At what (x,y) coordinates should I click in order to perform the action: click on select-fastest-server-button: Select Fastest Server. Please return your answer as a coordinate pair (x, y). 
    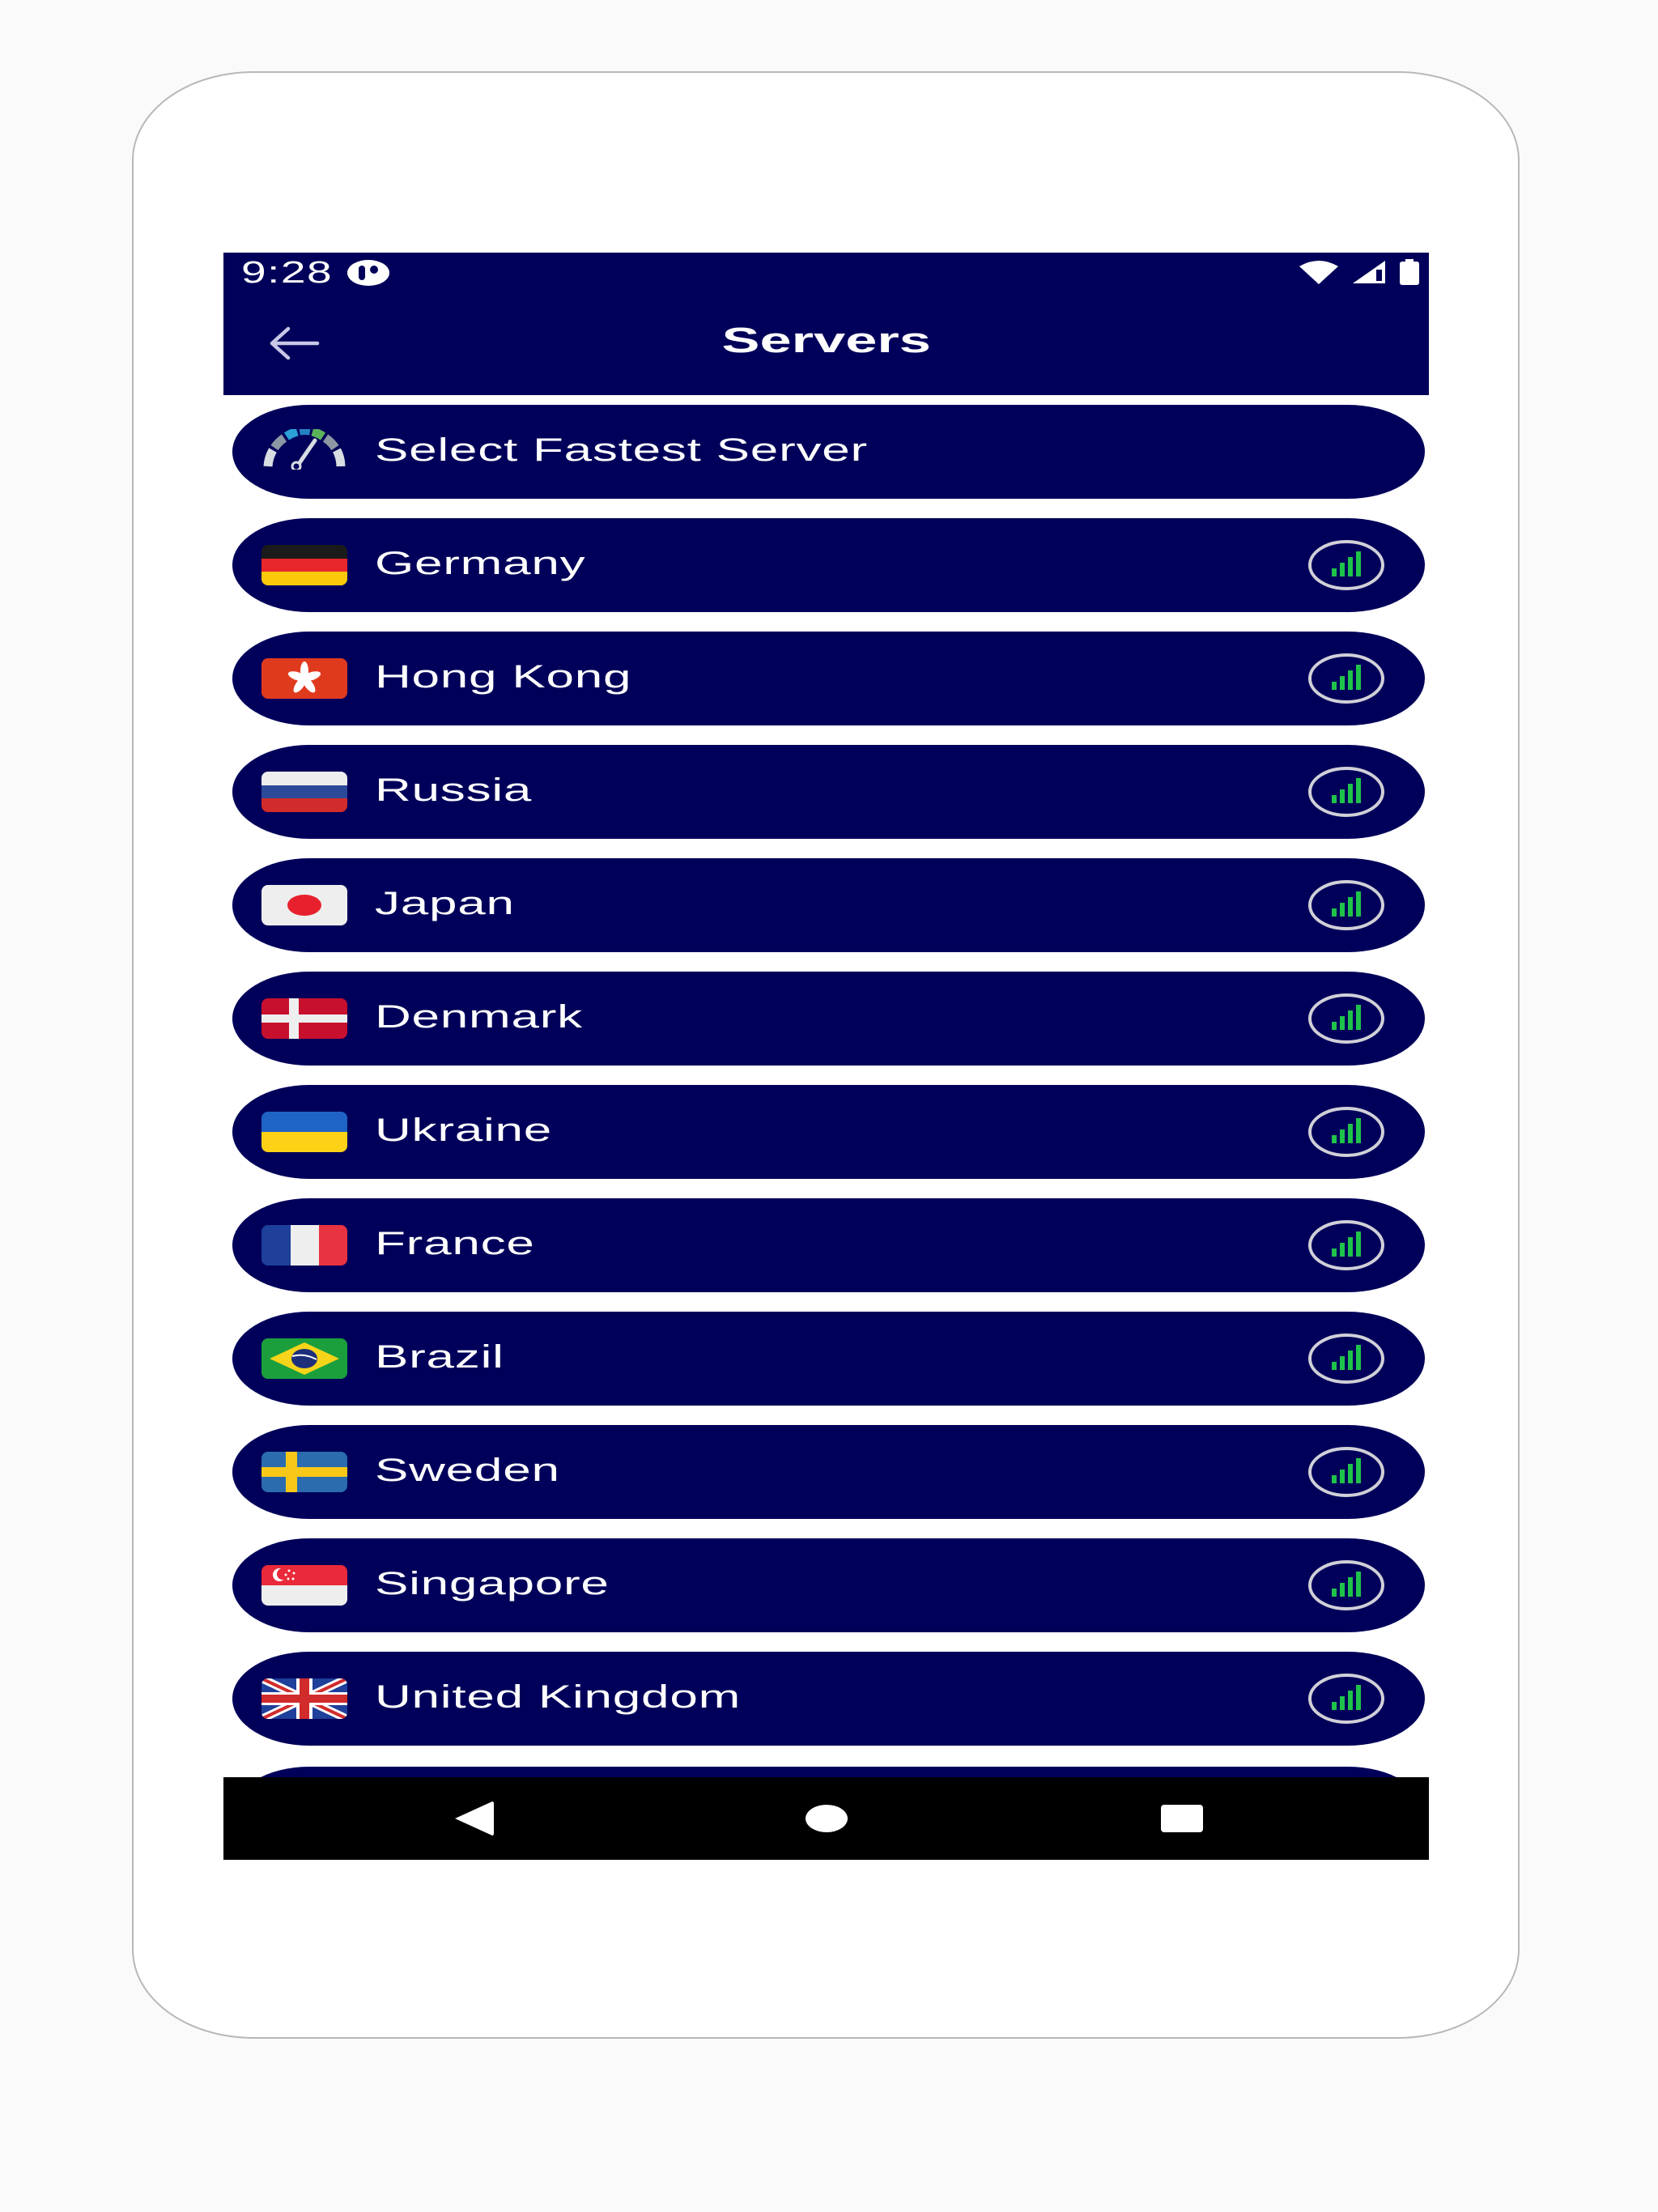
    Looking at the image, I should click on (828, 452).